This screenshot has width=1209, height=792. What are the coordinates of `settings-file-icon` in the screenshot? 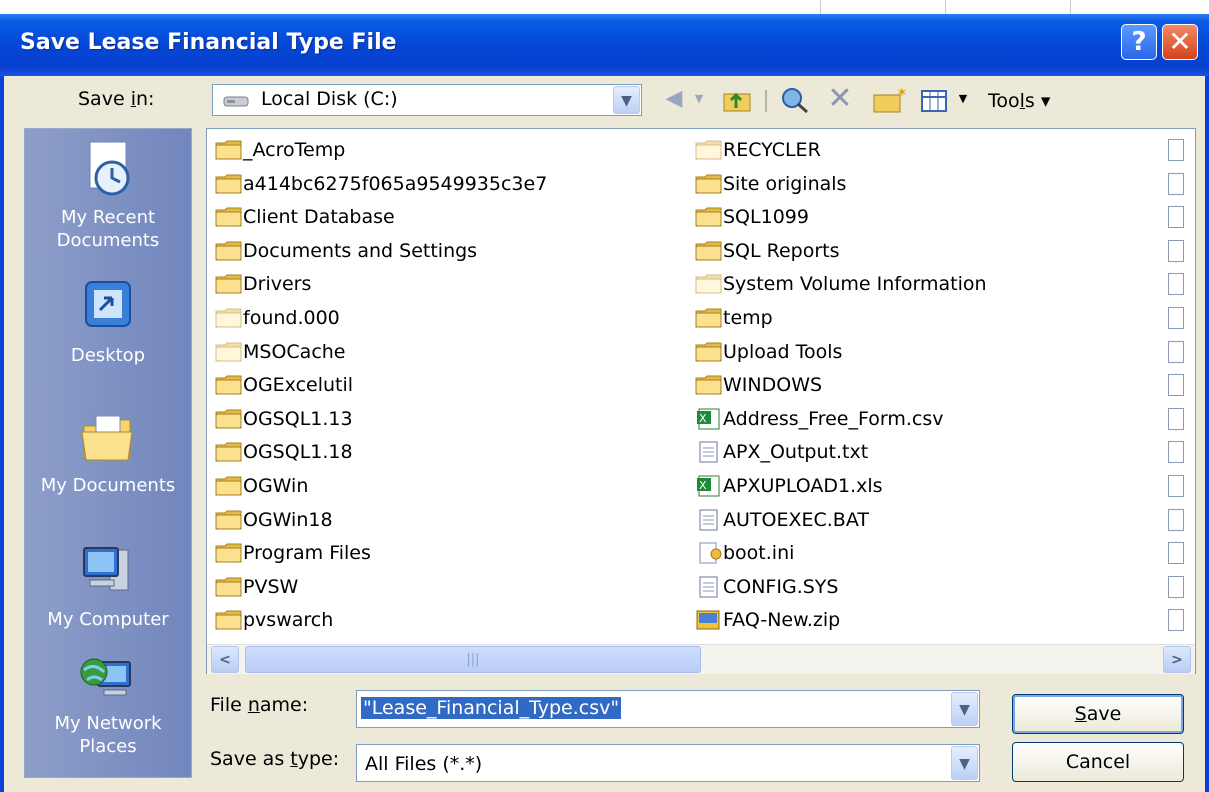 It's located at (709, 557).